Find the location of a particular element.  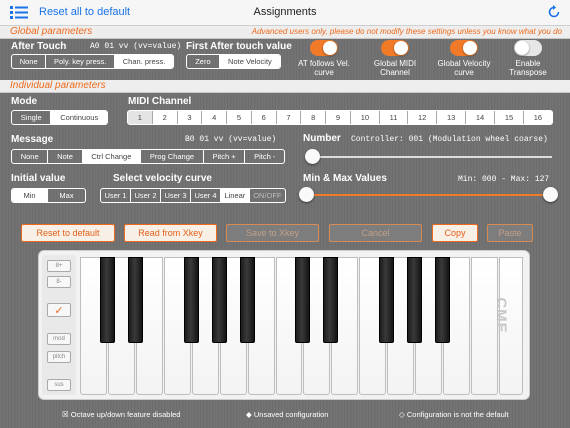

min-max-value: Min: 000 - Max: 127 is located at coordinates (504, 179).